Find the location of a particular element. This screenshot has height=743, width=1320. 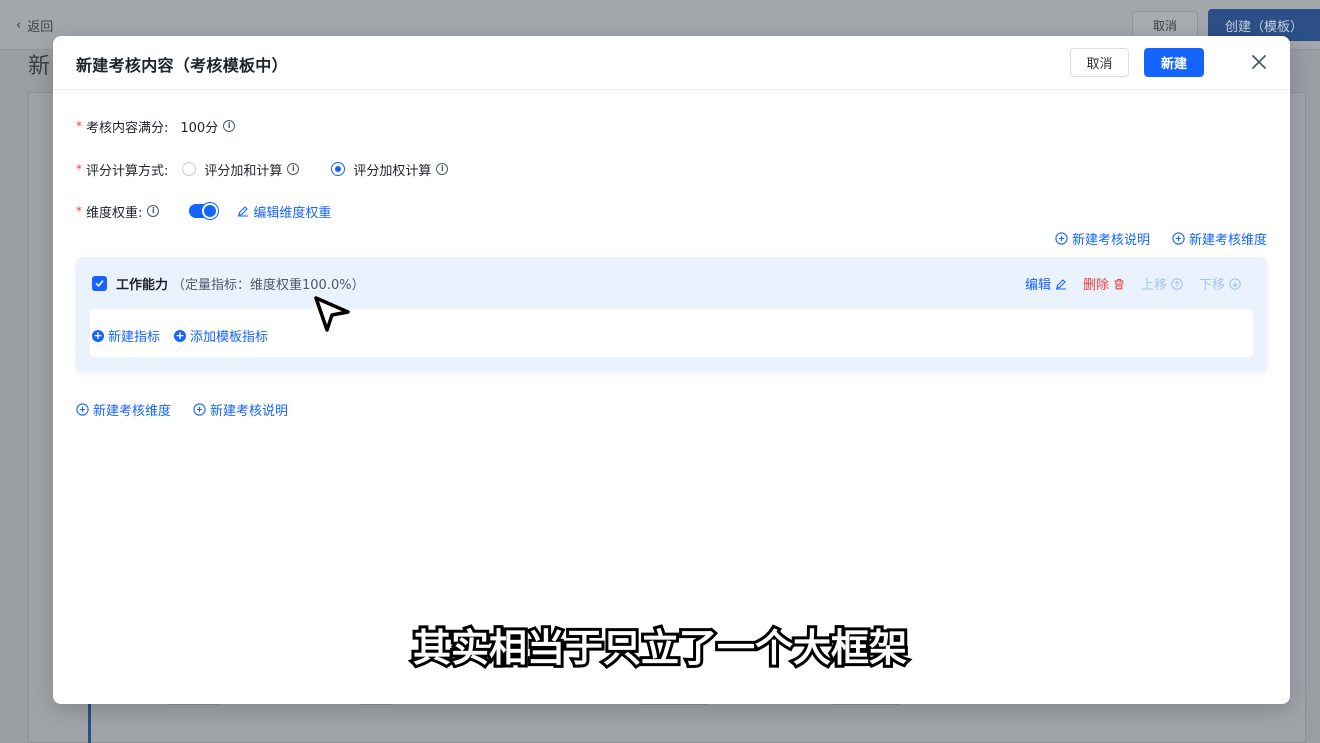

background-table-header is located at coordinates (703, 720).